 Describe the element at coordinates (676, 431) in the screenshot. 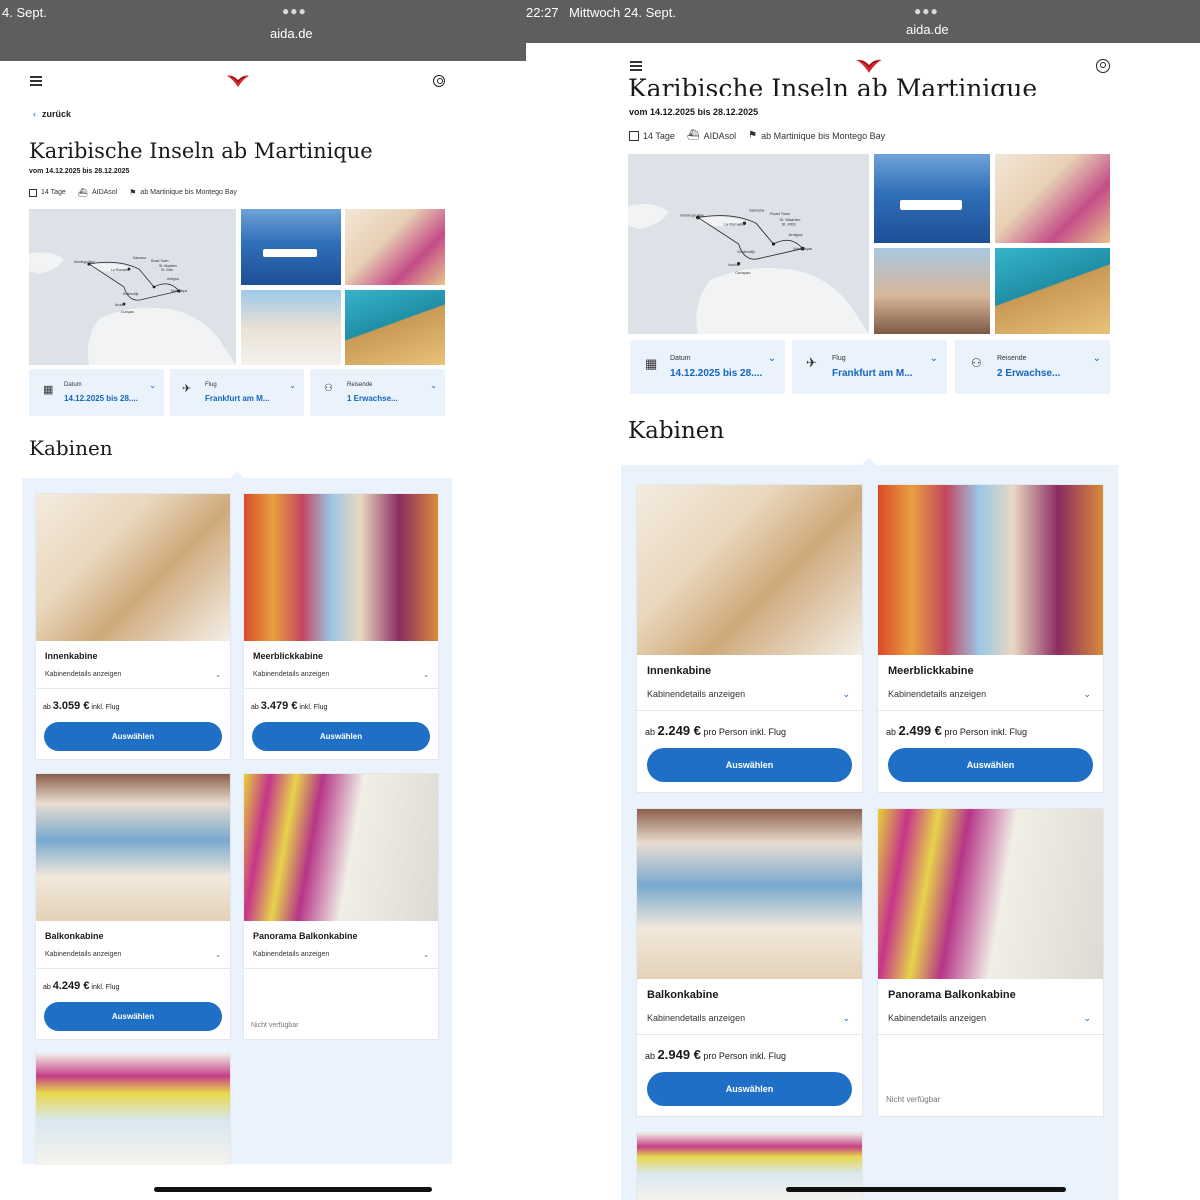

I see `section-title-kabinen: Kabinen` at that location.